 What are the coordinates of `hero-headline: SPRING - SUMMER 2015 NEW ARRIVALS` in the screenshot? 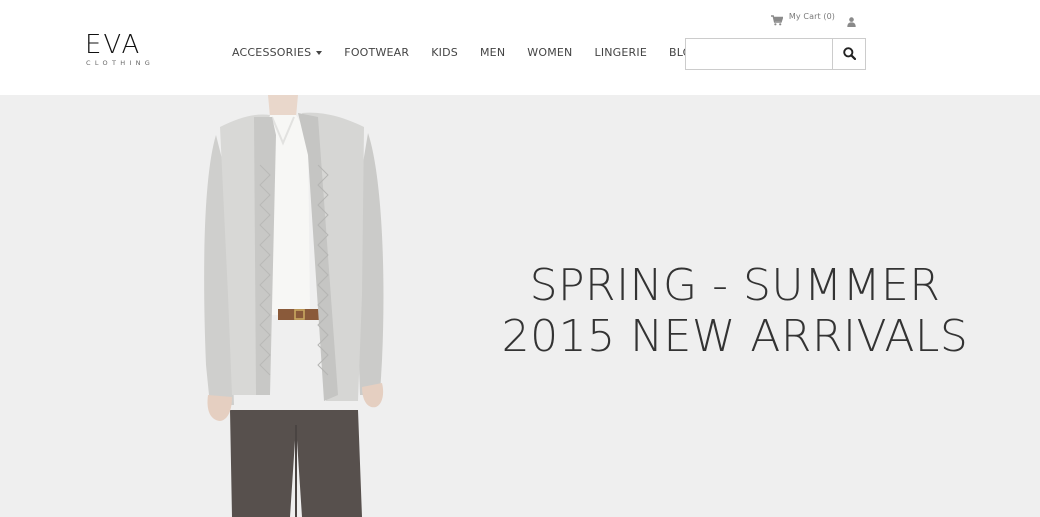 It's located at (735, 311).